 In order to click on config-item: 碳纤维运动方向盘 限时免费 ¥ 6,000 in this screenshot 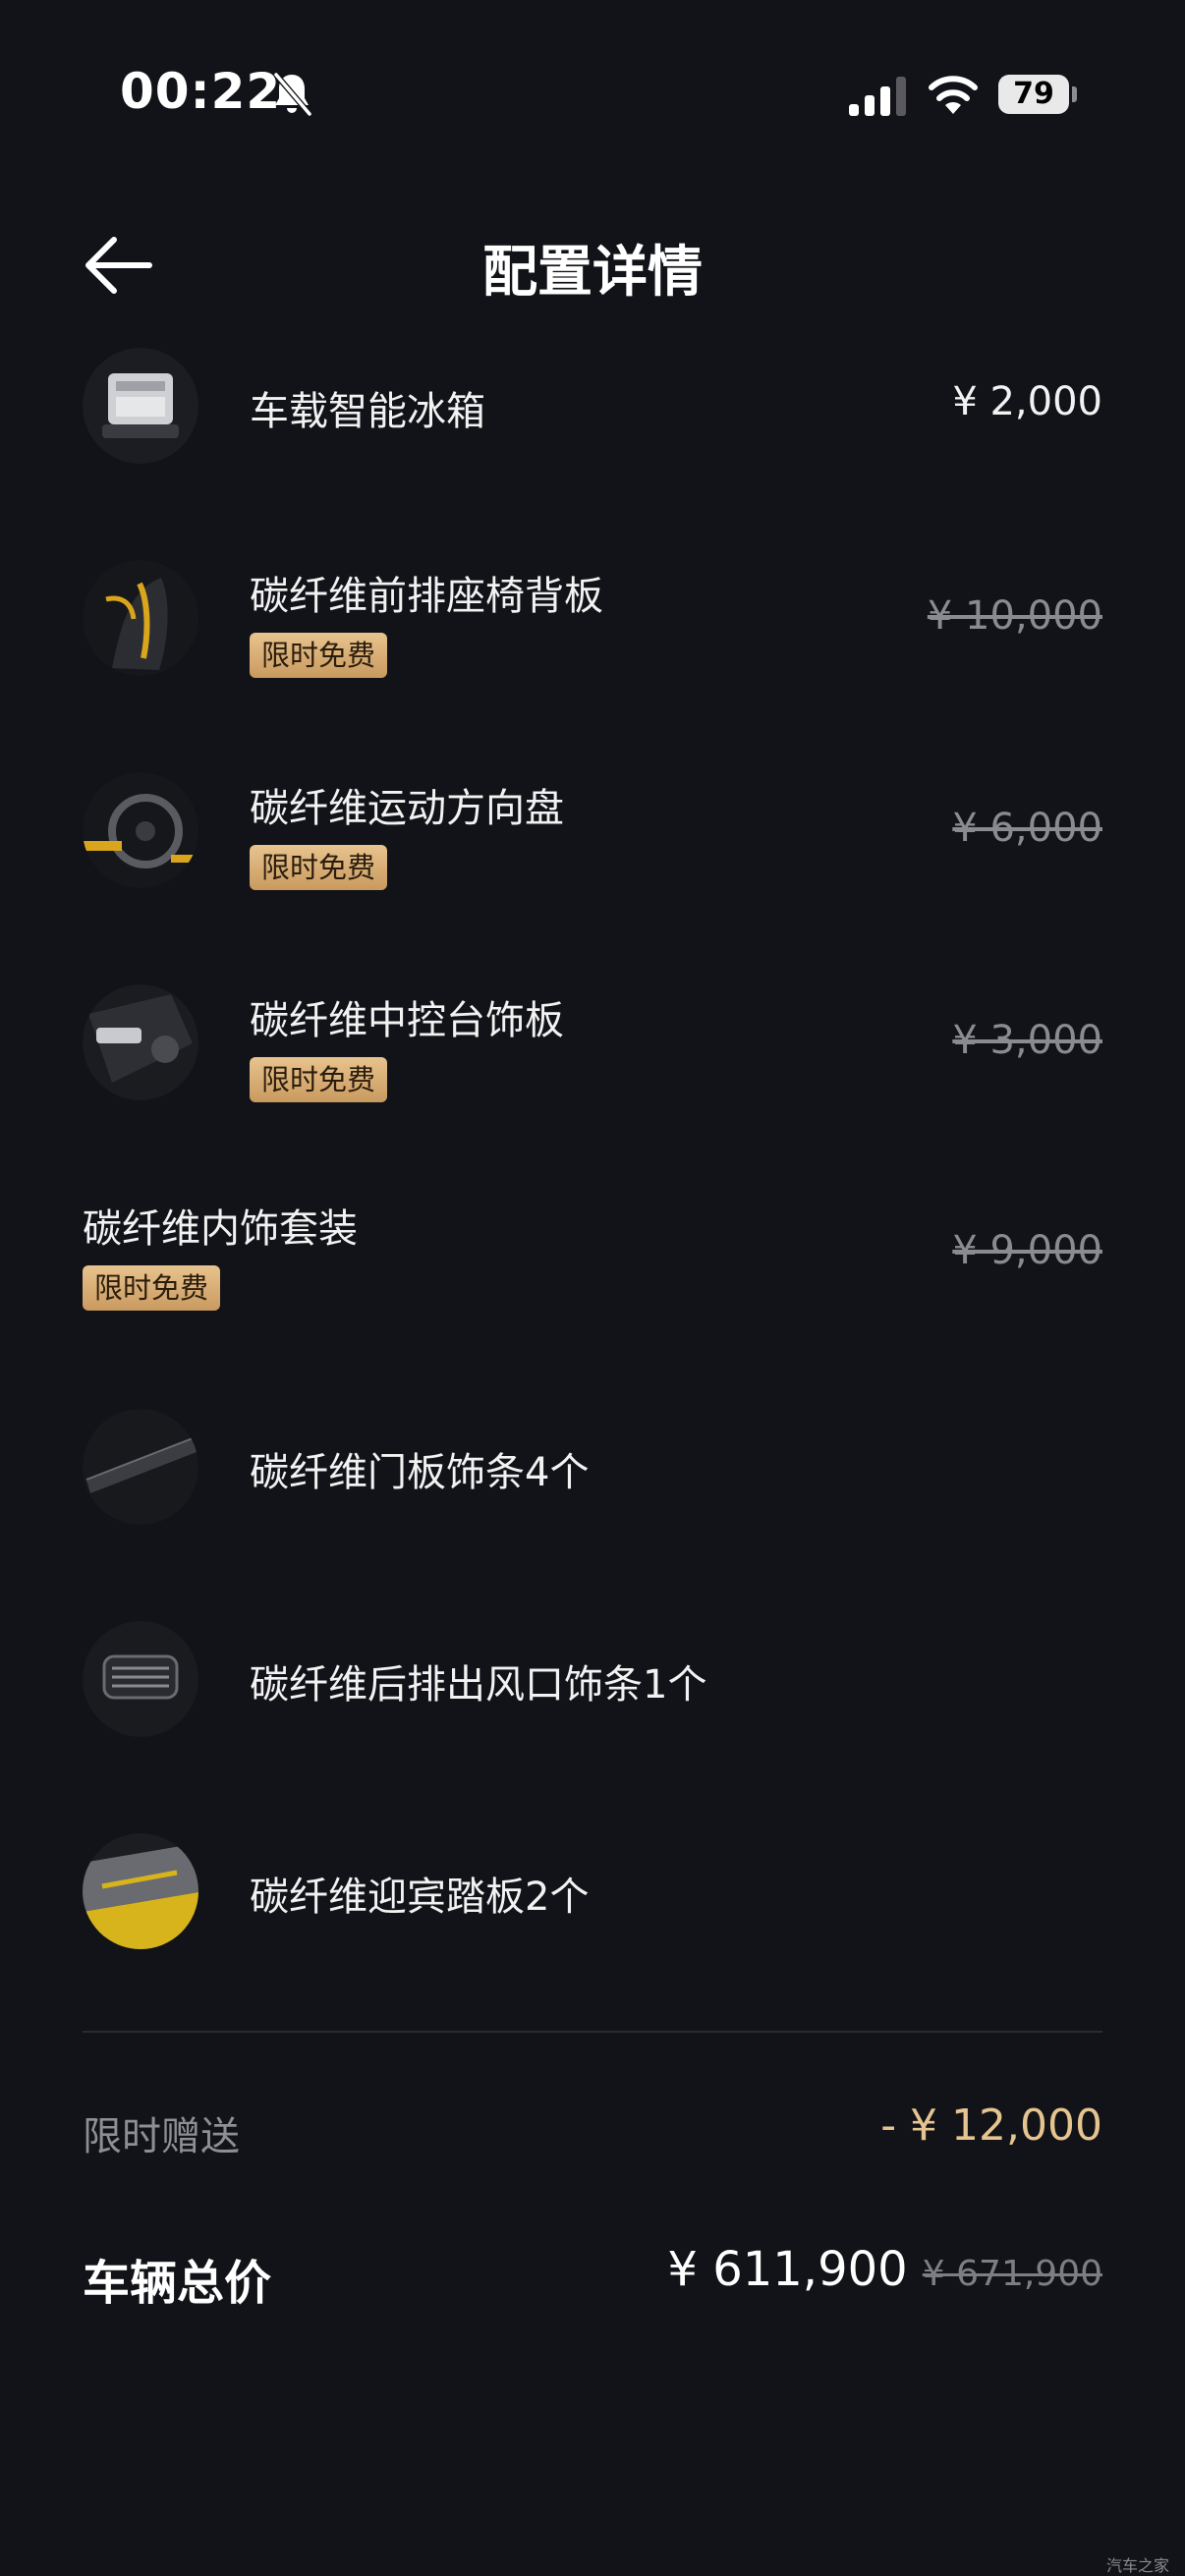, I will do `click(592, 844)`.